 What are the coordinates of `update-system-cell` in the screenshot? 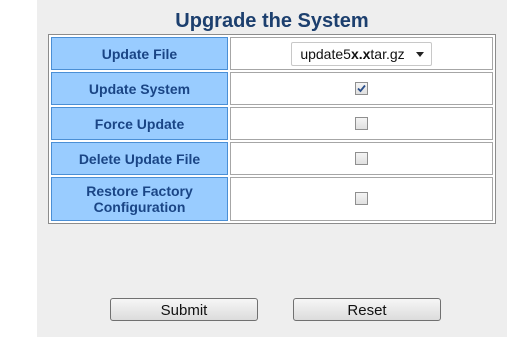 It's located at (361, 88).